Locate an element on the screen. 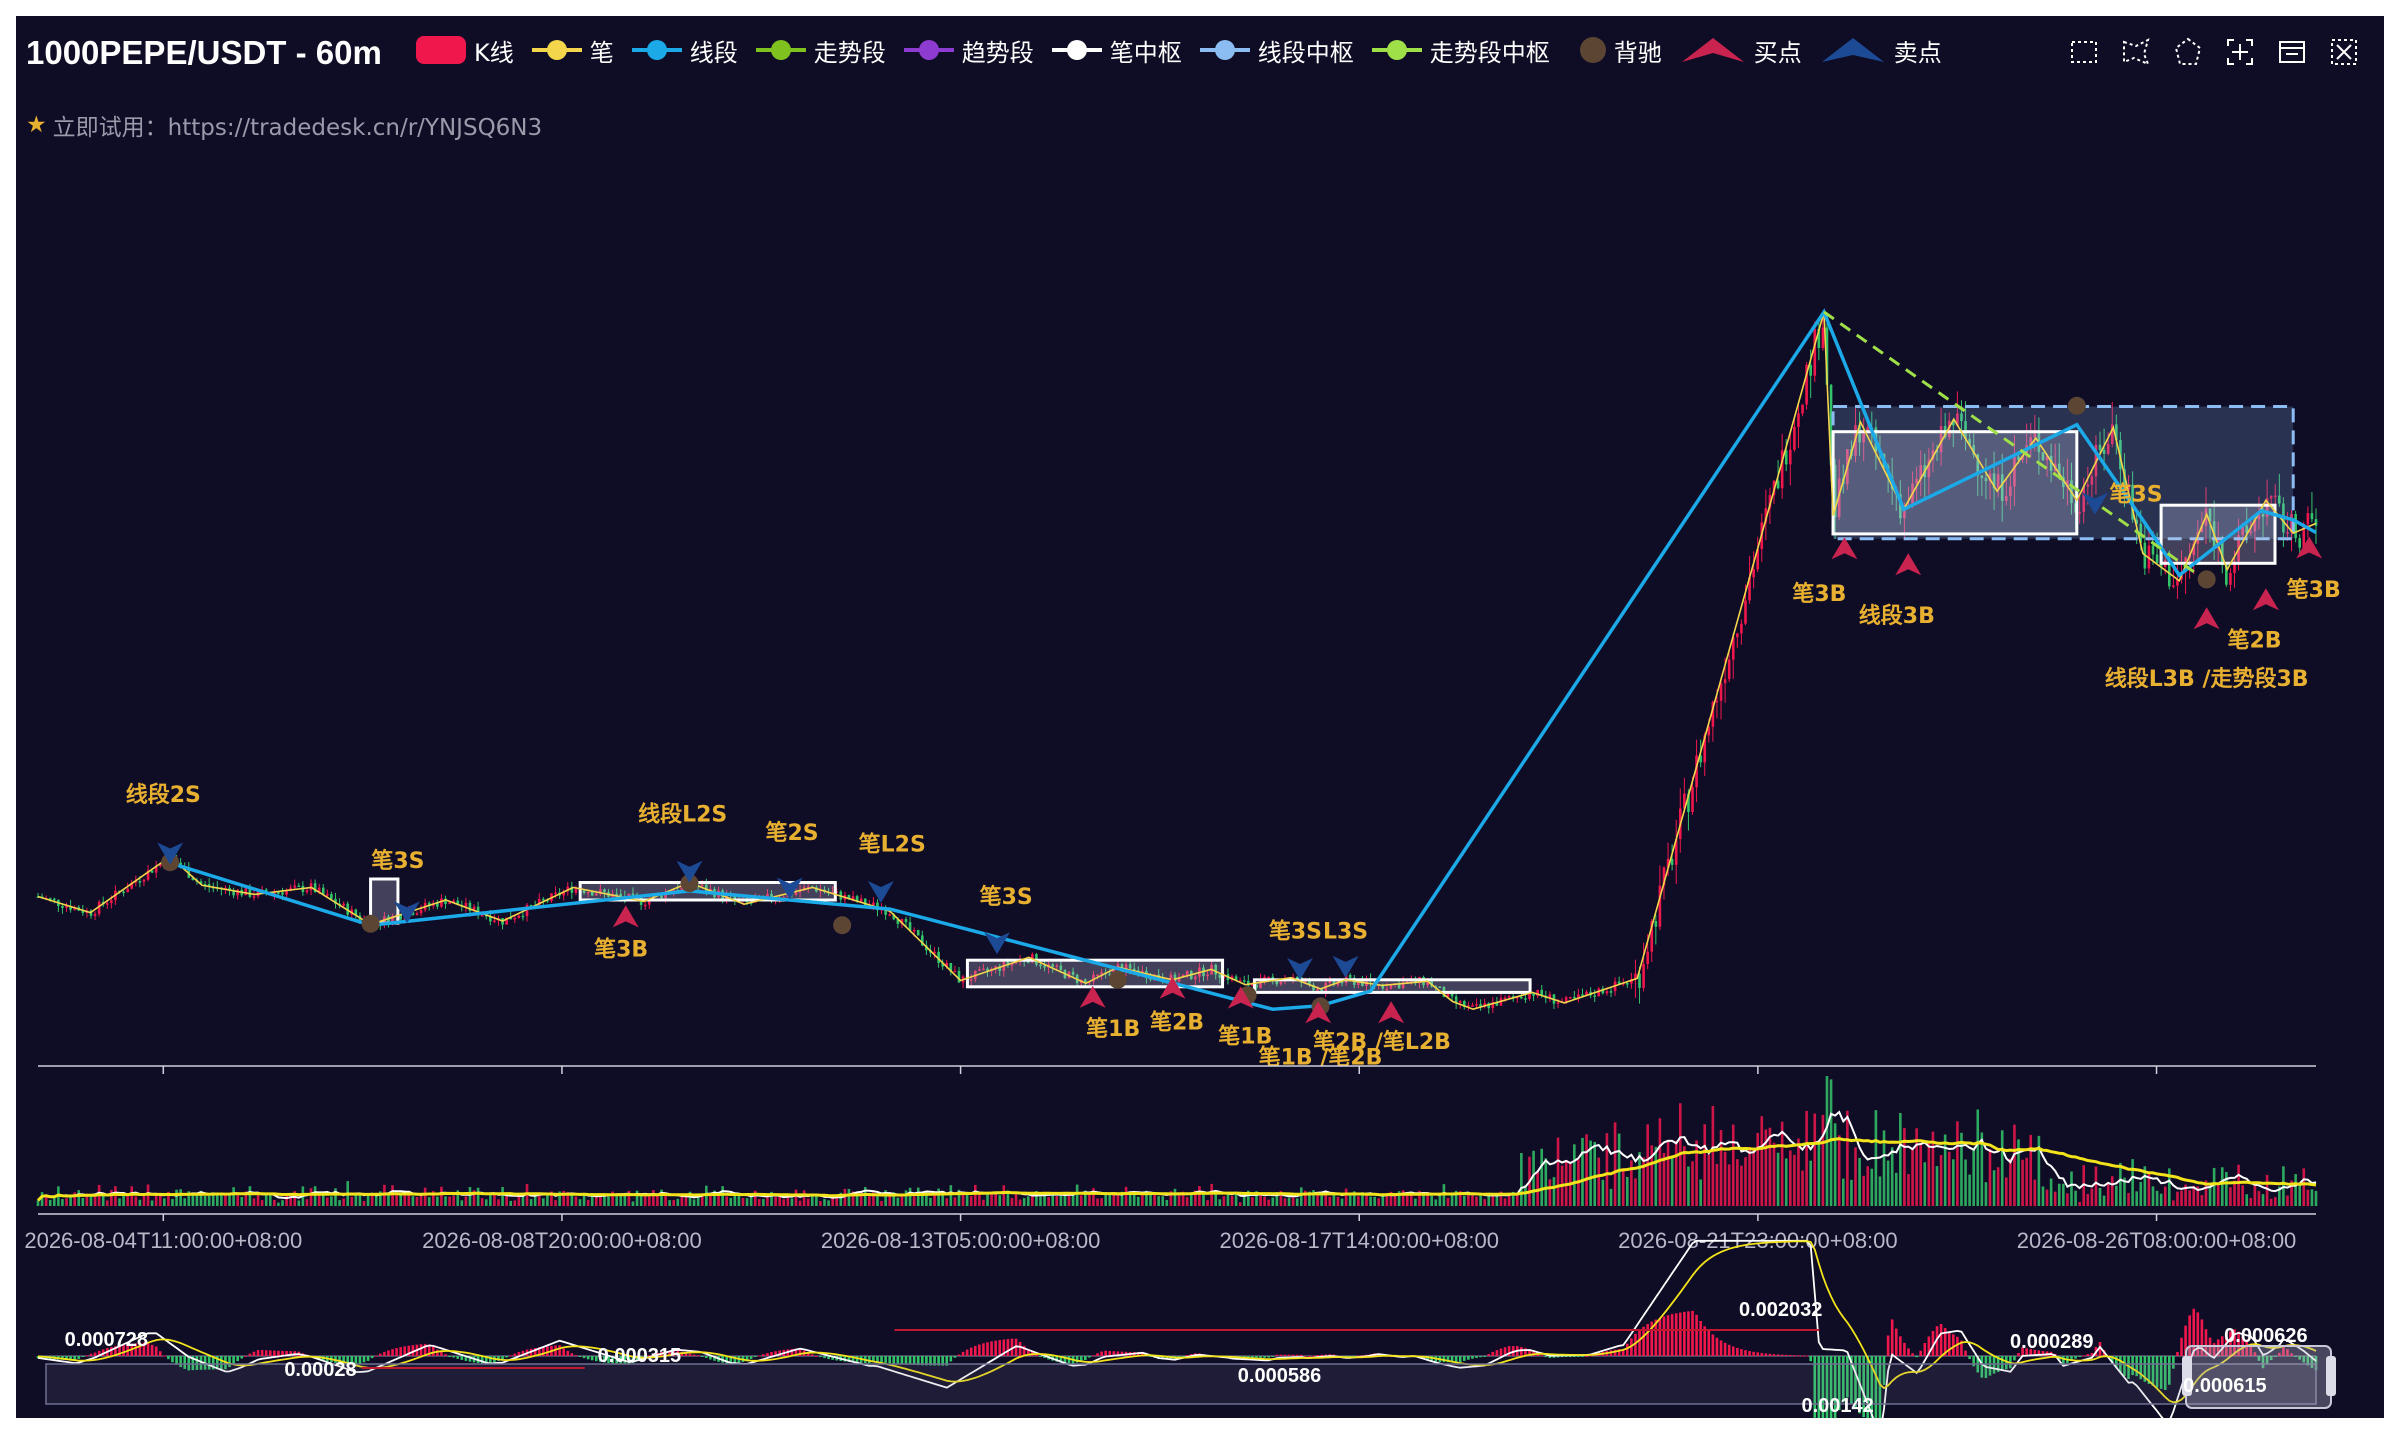  buy-point-marker is located at coordinates (2206, 618).